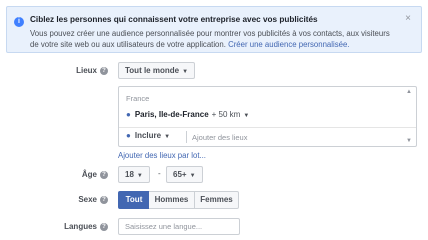 Image resolution: width=428 pixels, height=240 pixels. What do you see at coordinates (134, 200) in the screenshot?
I see `gender-option-all: Tout` at bounding box center [134, 200].